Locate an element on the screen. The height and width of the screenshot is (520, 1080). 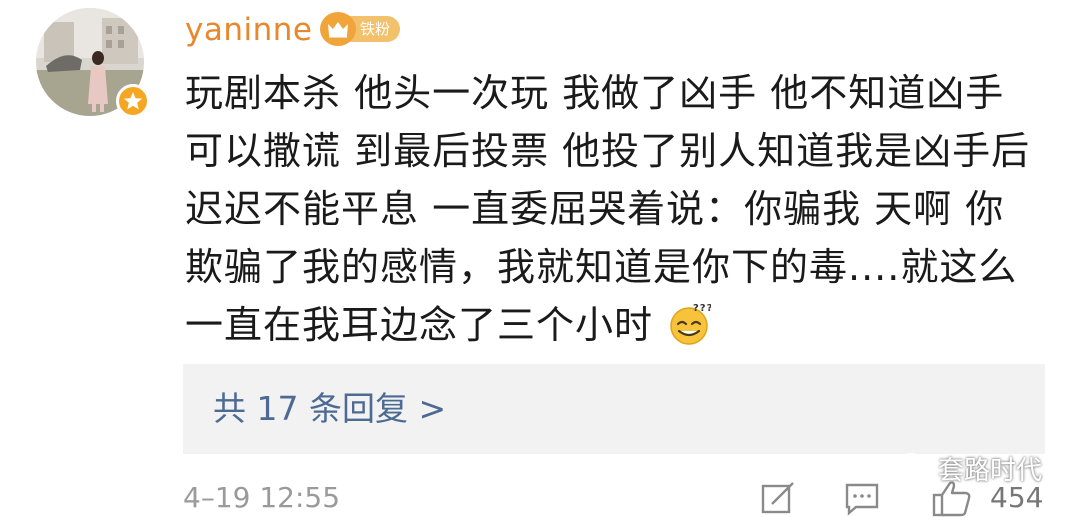
fan-badge: 铁粉 is located at coordinates (360, 29).